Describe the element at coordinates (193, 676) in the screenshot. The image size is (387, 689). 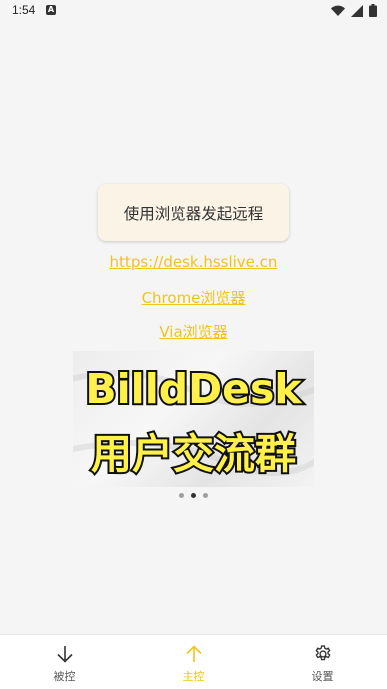
I see `nav-label-controller: 主控` at that location.